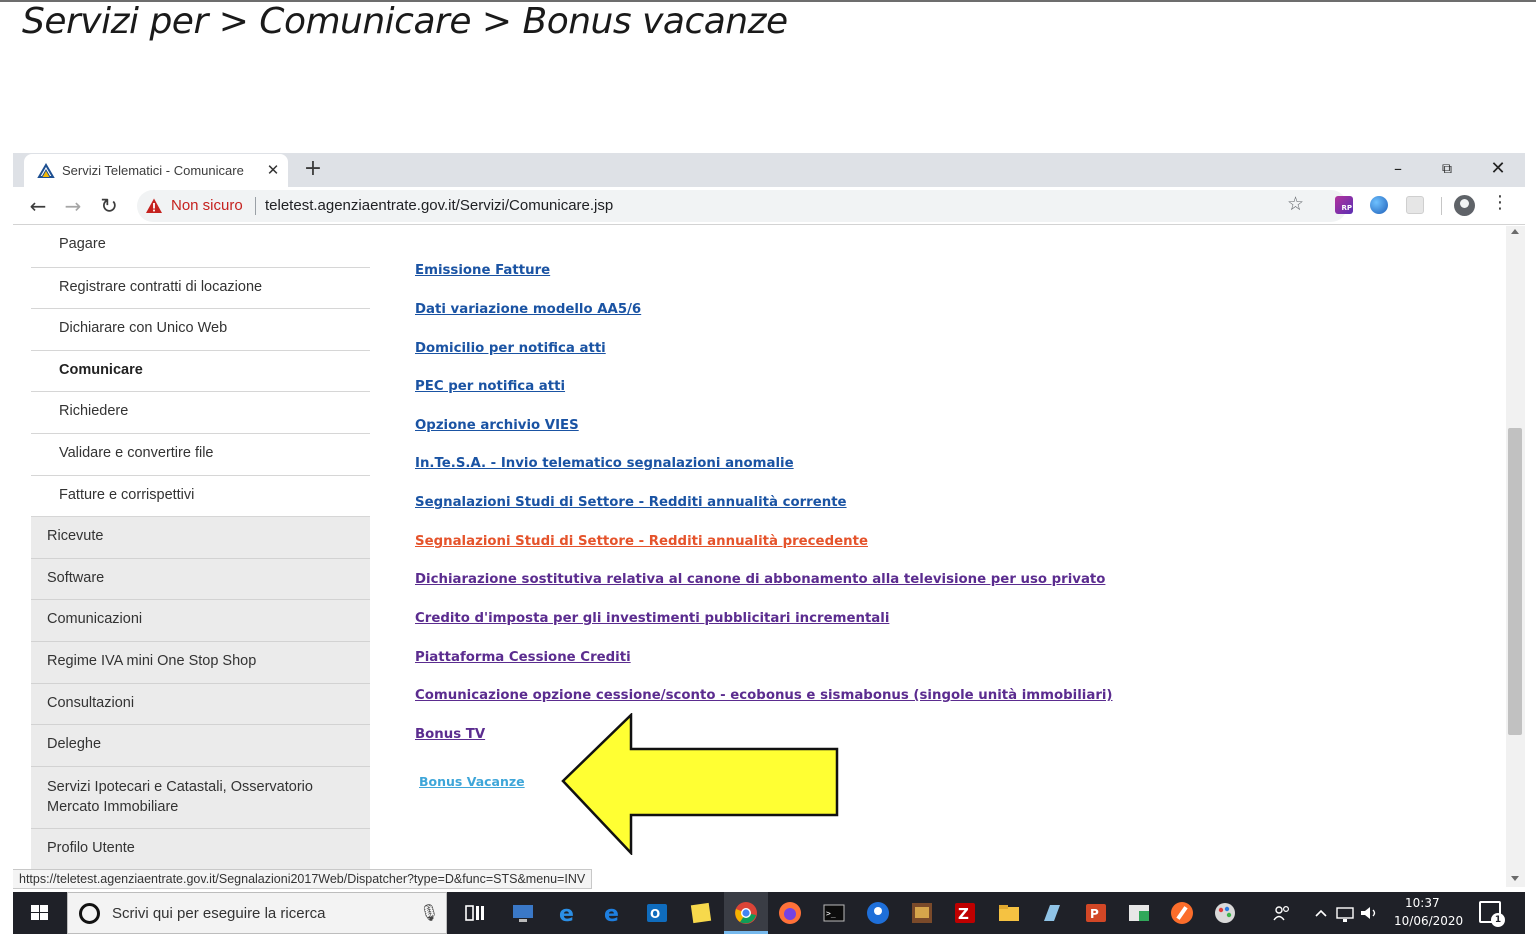 This screenshot has width=1536, height=940. I want to click on windows-logo-icon, so click(40, 913).